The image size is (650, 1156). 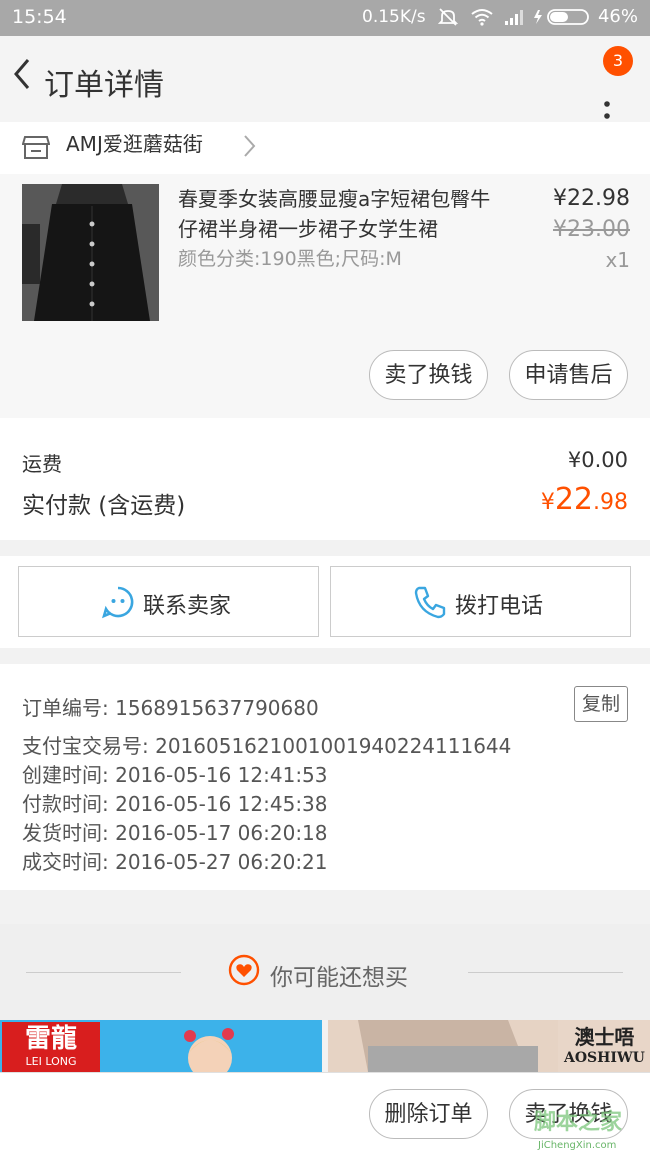 What do you see at coordinates (617, 16) in the screenshot?
I see `status-battery: 46%` at bounding box center [617, 16].